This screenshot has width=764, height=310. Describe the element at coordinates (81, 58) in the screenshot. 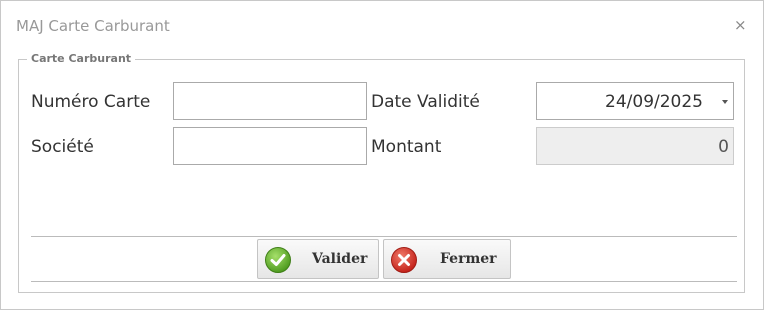

I see `fieldset-legend: Carte Carburant` at that location.